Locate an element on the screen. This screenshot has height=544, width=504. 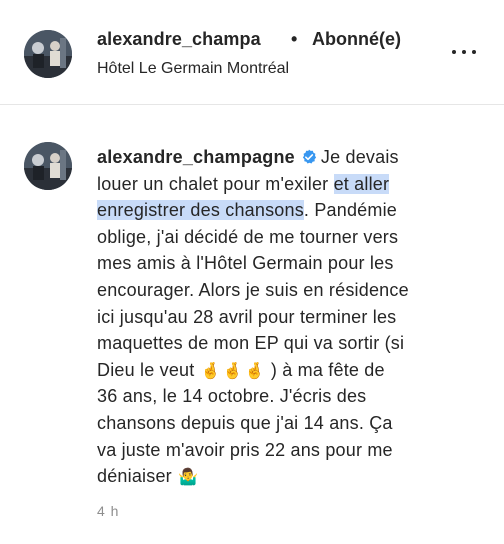
caption-line: mes amis à l'Hôtel Germain pour les is located at coordinates (245, 263).